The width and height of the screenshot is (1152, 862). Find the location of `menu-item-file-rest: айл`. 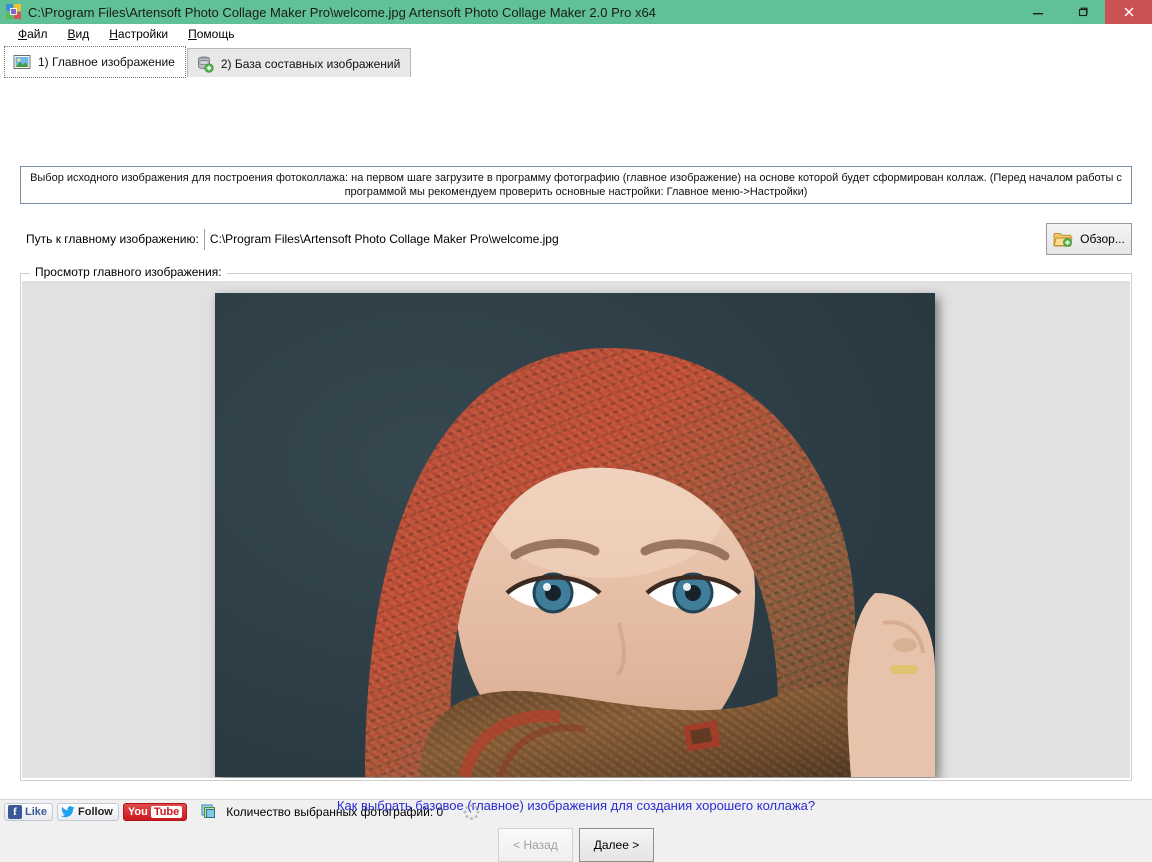

menu-item-file-rest: айл is located at coordinates (37, 34).